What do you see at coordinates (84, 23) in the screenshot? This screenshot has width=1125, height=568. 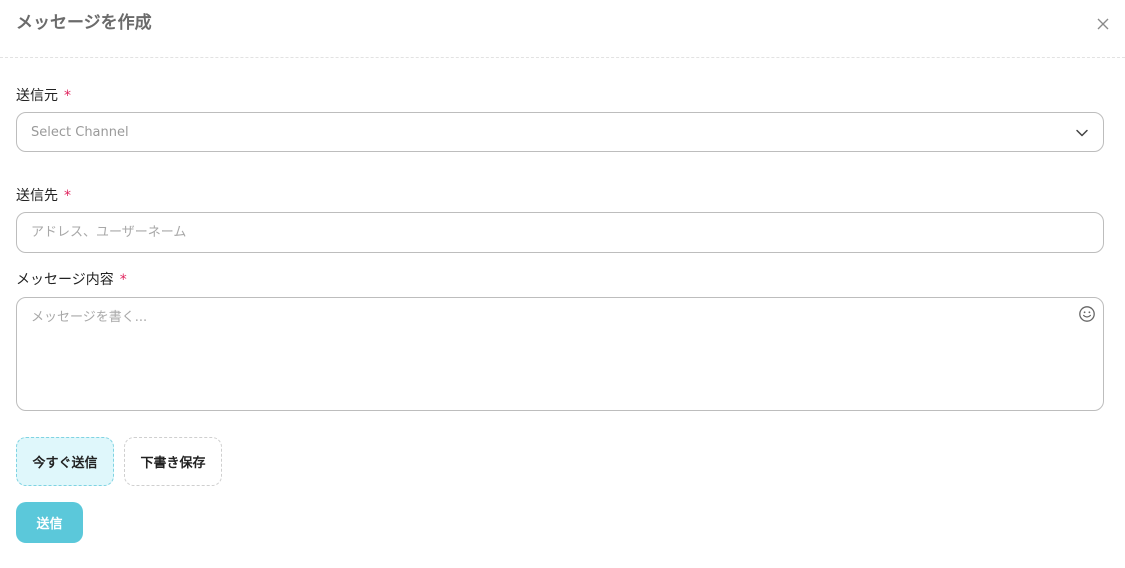 I see `dialog-title: メッセージを作成` at bounding box center [84, 23].